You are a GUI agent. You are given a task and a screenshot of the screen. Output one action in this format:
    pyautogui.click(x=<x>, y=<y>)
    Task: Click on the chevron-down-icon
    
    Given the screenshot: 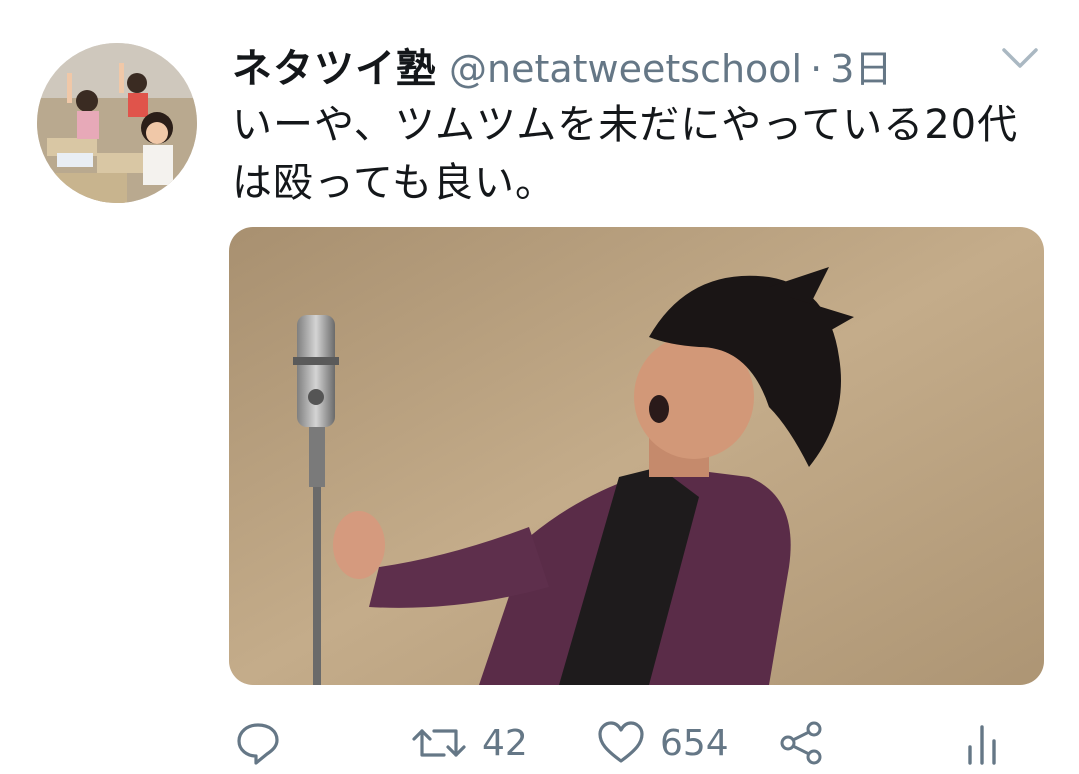 What is the action you would take?
    pyautogui.click(x=1020, y=58)
    